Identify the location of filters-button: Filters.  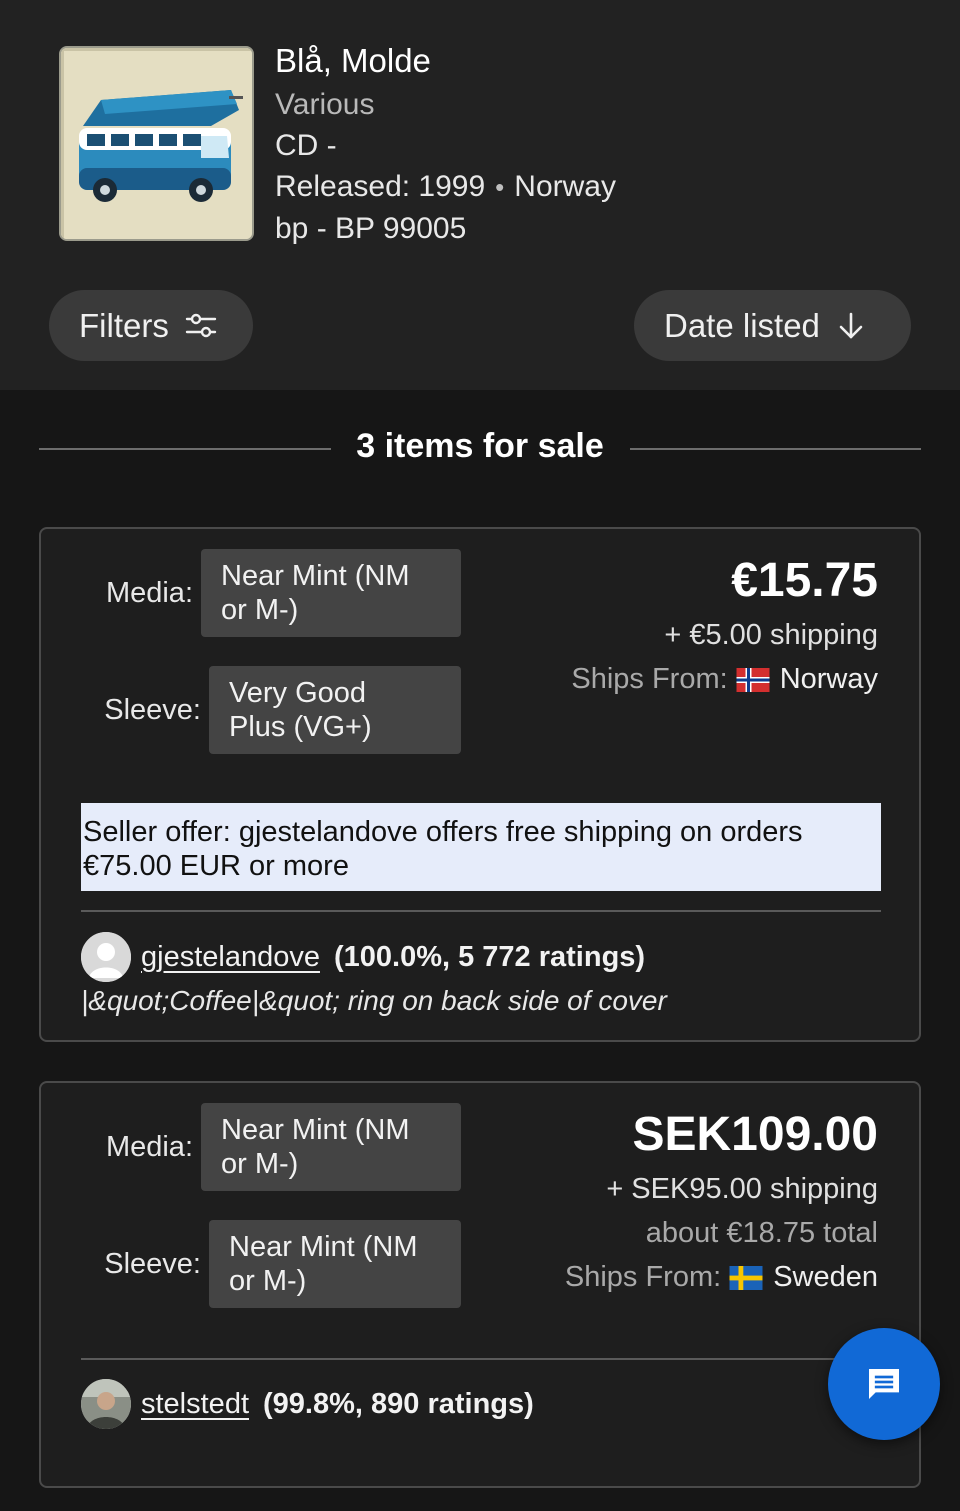
(151, 325).